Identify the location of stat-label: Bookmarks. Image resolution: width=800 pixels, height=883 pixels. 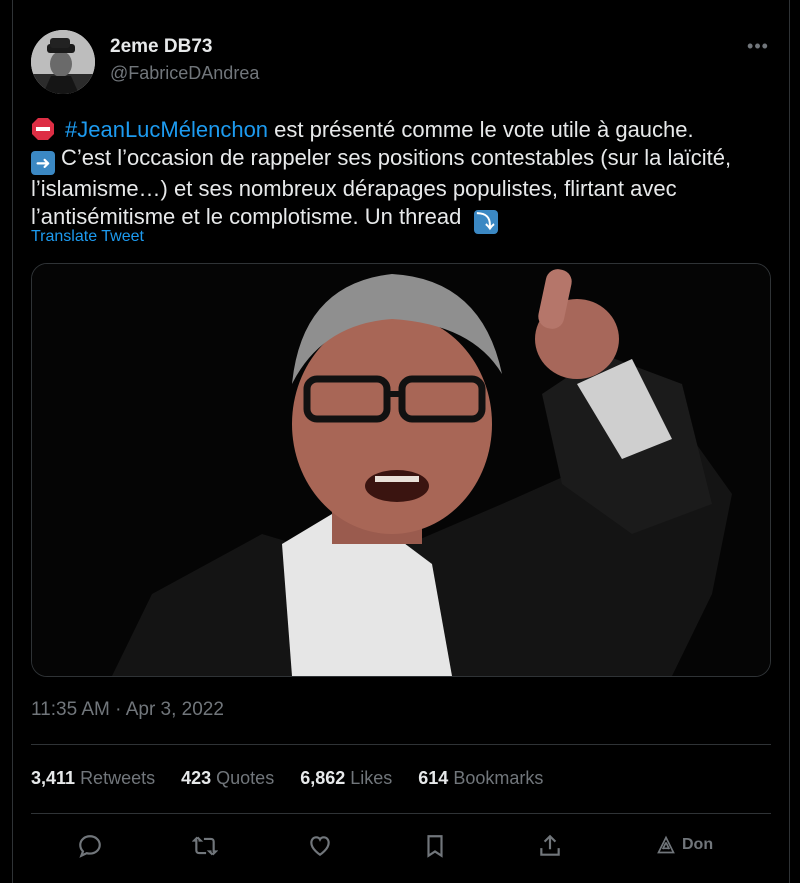
(498, 778).